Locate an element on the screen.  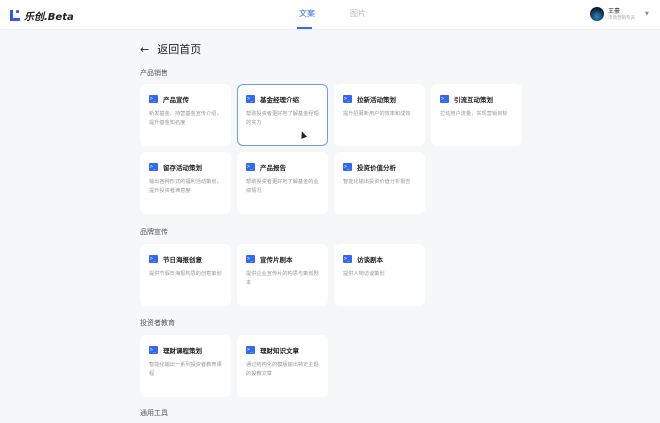
card-title: 产品宣传 is located at coordinates (176, 100).